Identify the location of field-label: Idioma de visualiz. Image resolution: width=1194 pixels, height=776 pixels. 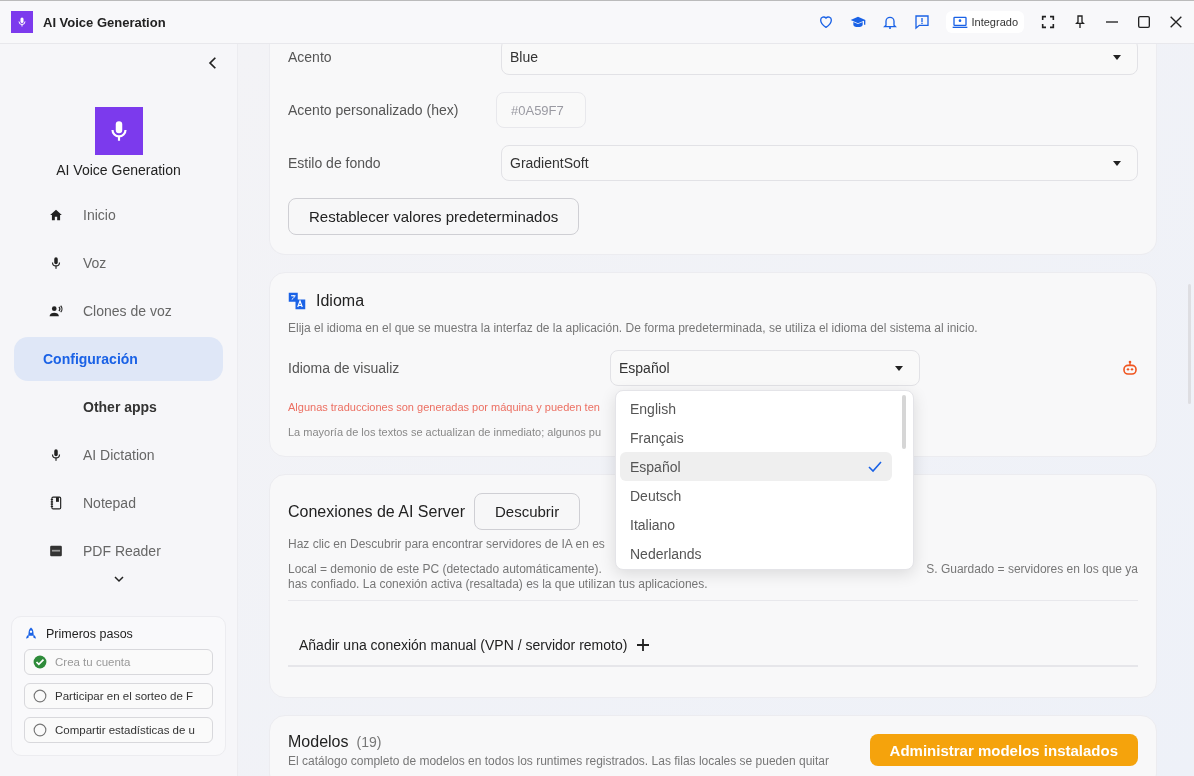
(344, 368).